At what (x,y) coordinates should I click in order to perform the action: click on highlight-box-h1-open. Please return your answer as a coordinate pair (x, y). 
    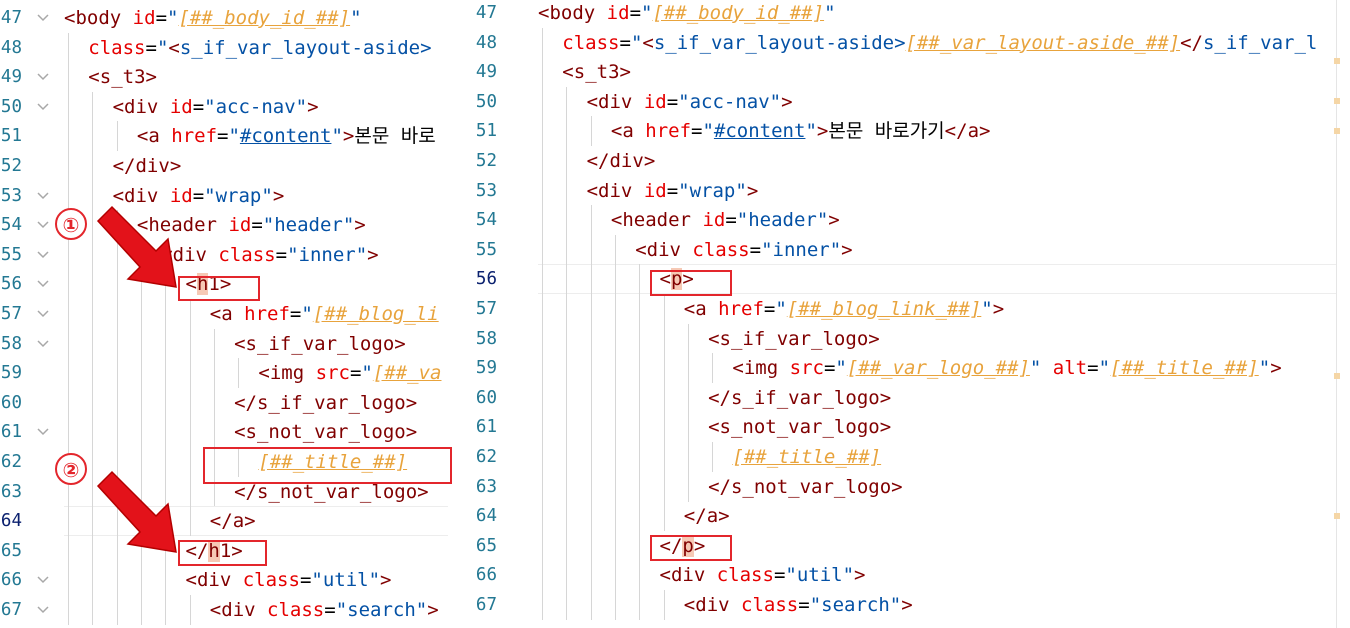
    Looking at the image, I should click on (219, 288).